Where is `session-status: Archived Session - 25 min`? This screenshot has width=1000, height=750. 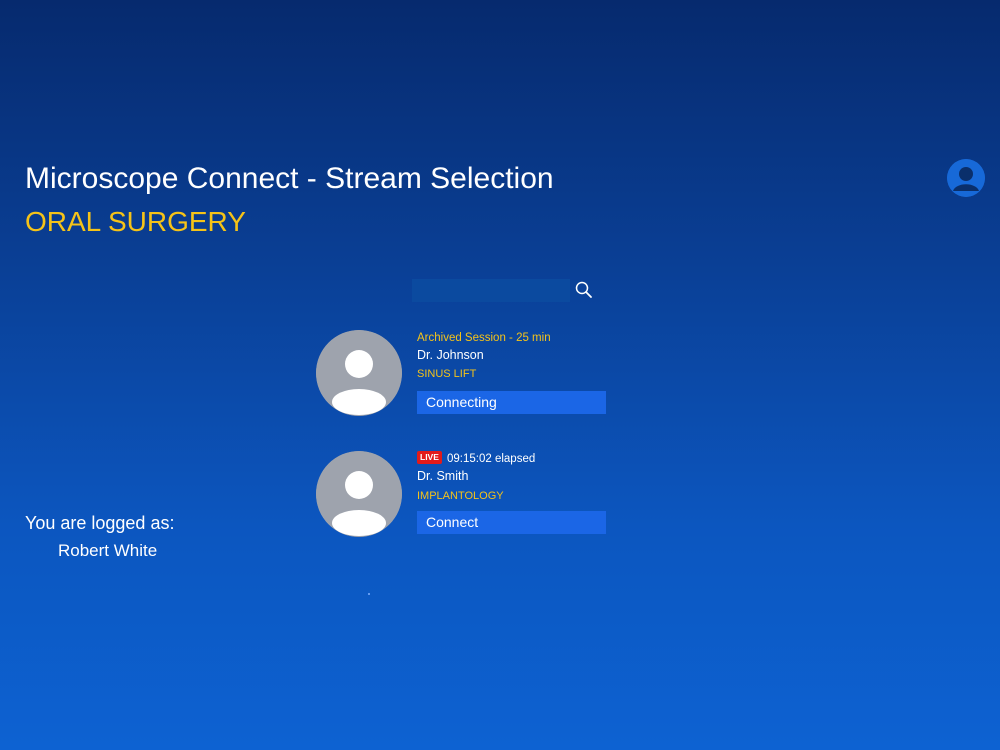 session-status: Archived Session - 25 min is located at coordinates (484, 338).